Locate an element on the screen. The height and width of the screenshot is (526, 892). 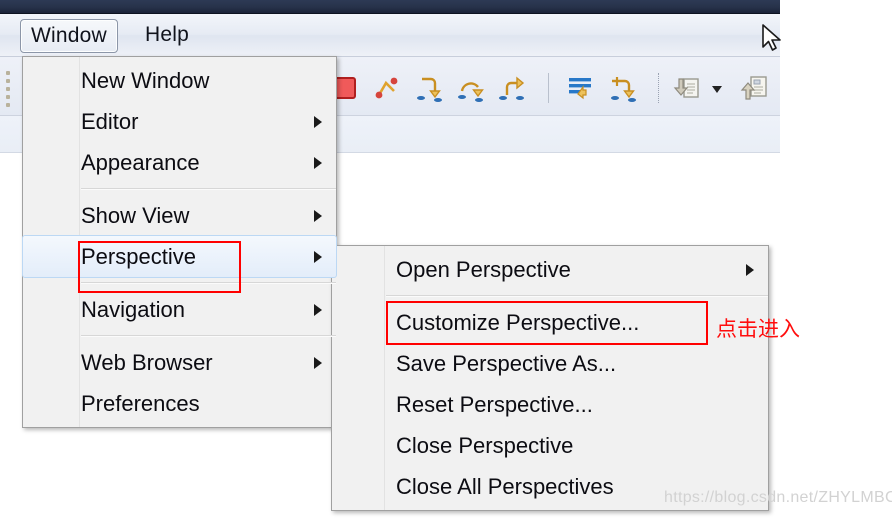
menubar-item-window: Window is located at coordinates (69, 36).